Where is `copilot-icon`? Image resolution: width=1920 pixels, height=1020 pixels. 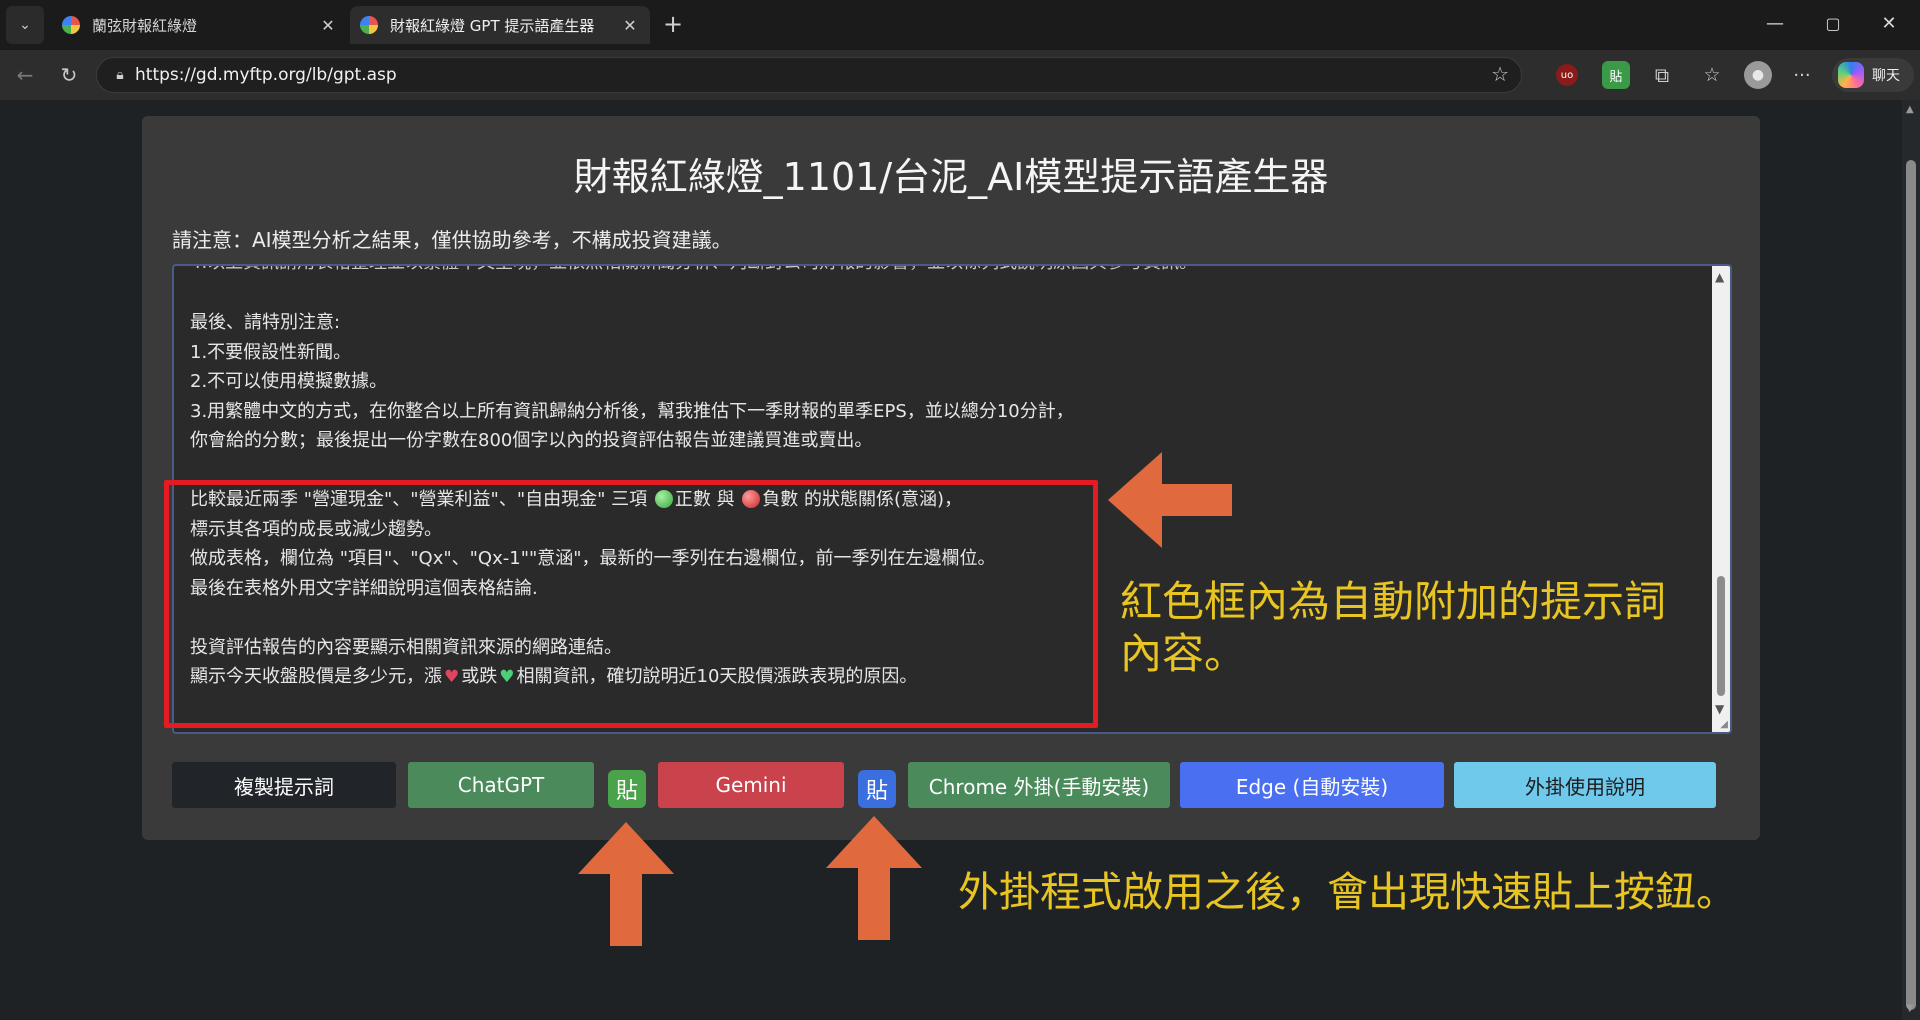
copilot-icon is located at coordinates (1851, 75).